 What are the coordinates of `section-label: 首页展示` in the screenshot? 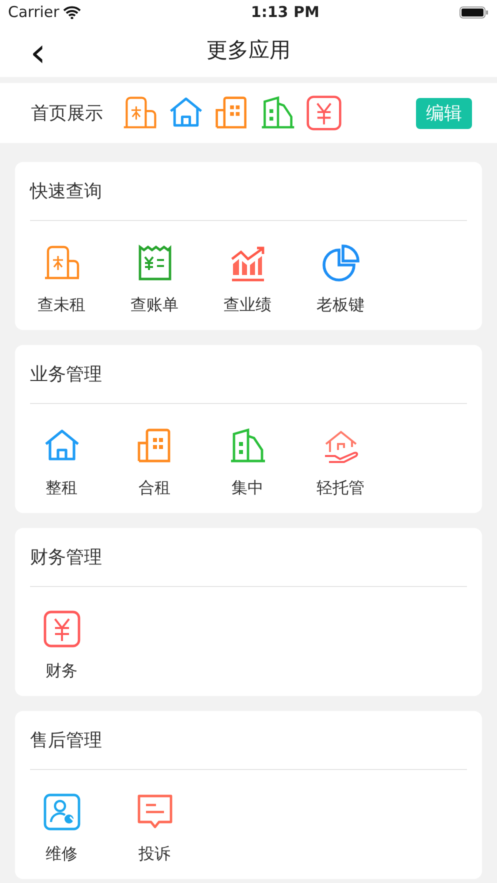 It's located at (67, 114).